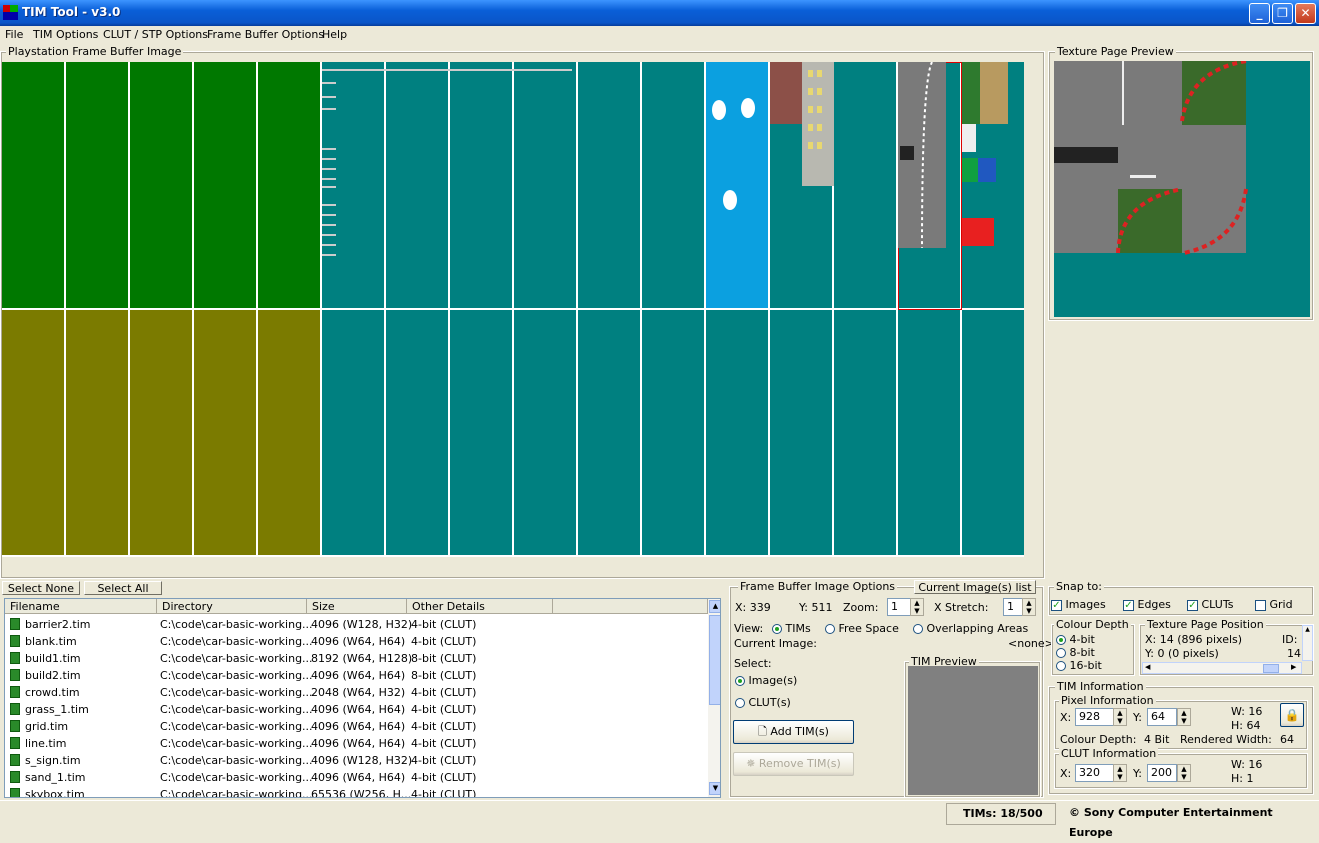 This screenshot has height=843, width=1319. What do you see at coordinates (480, 606) in the screenshot?
I see `col-header-details: Other Details` at bounding box center [480, 606].